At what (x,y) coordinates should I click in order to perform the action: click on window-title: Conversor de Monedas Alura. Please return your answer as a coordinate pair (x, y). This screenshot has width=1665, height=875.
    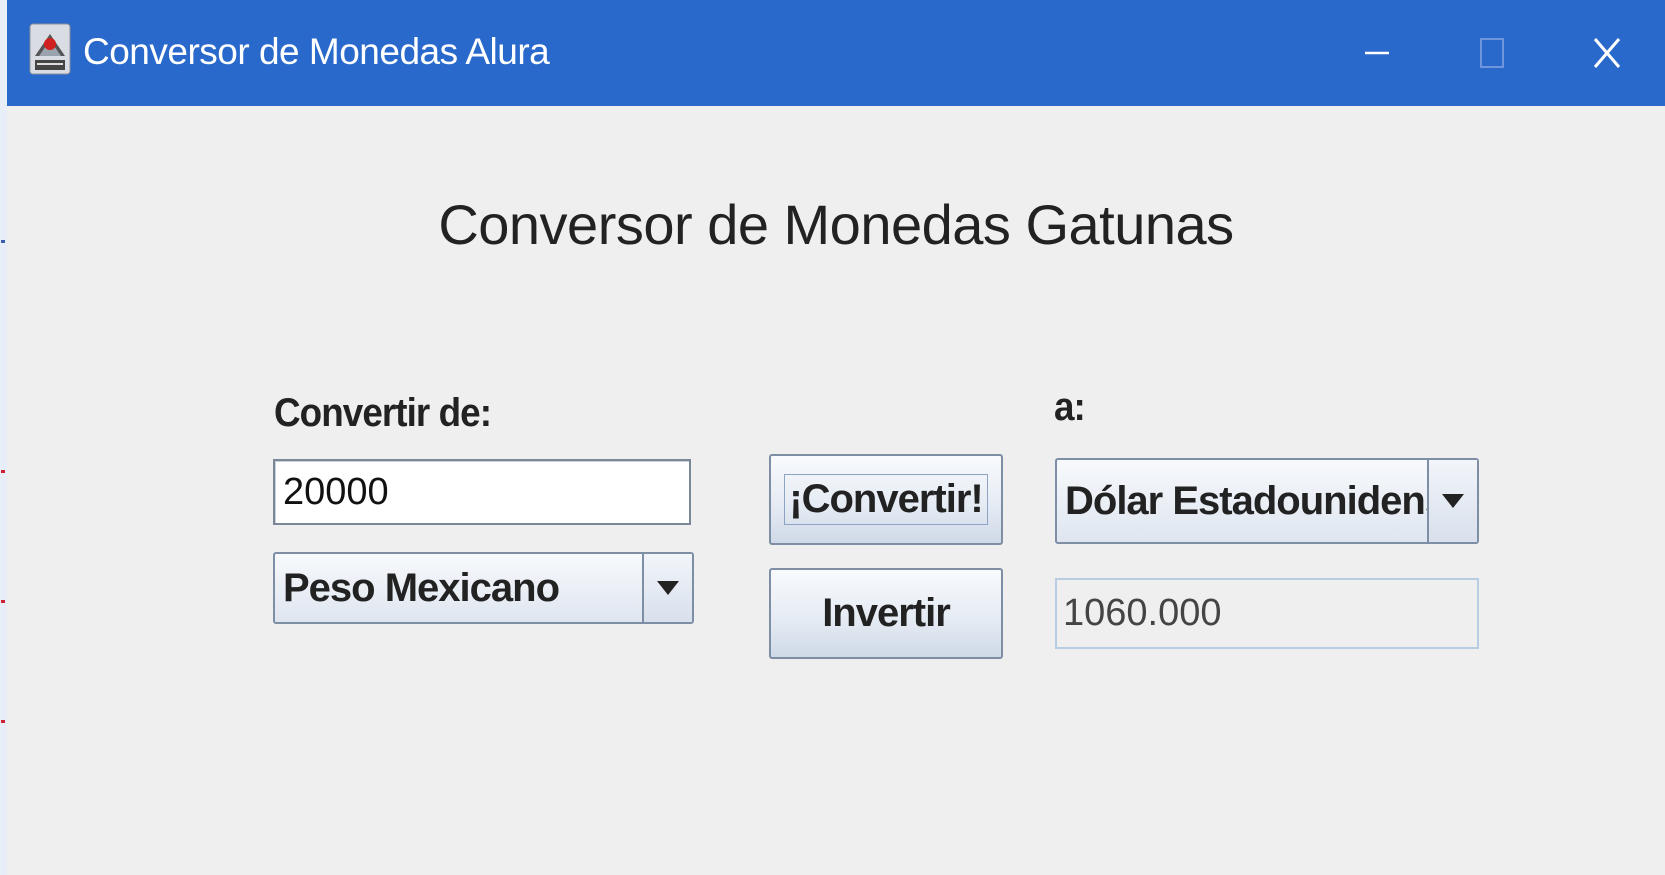
    Looking at the image, I should click on (316, 51).